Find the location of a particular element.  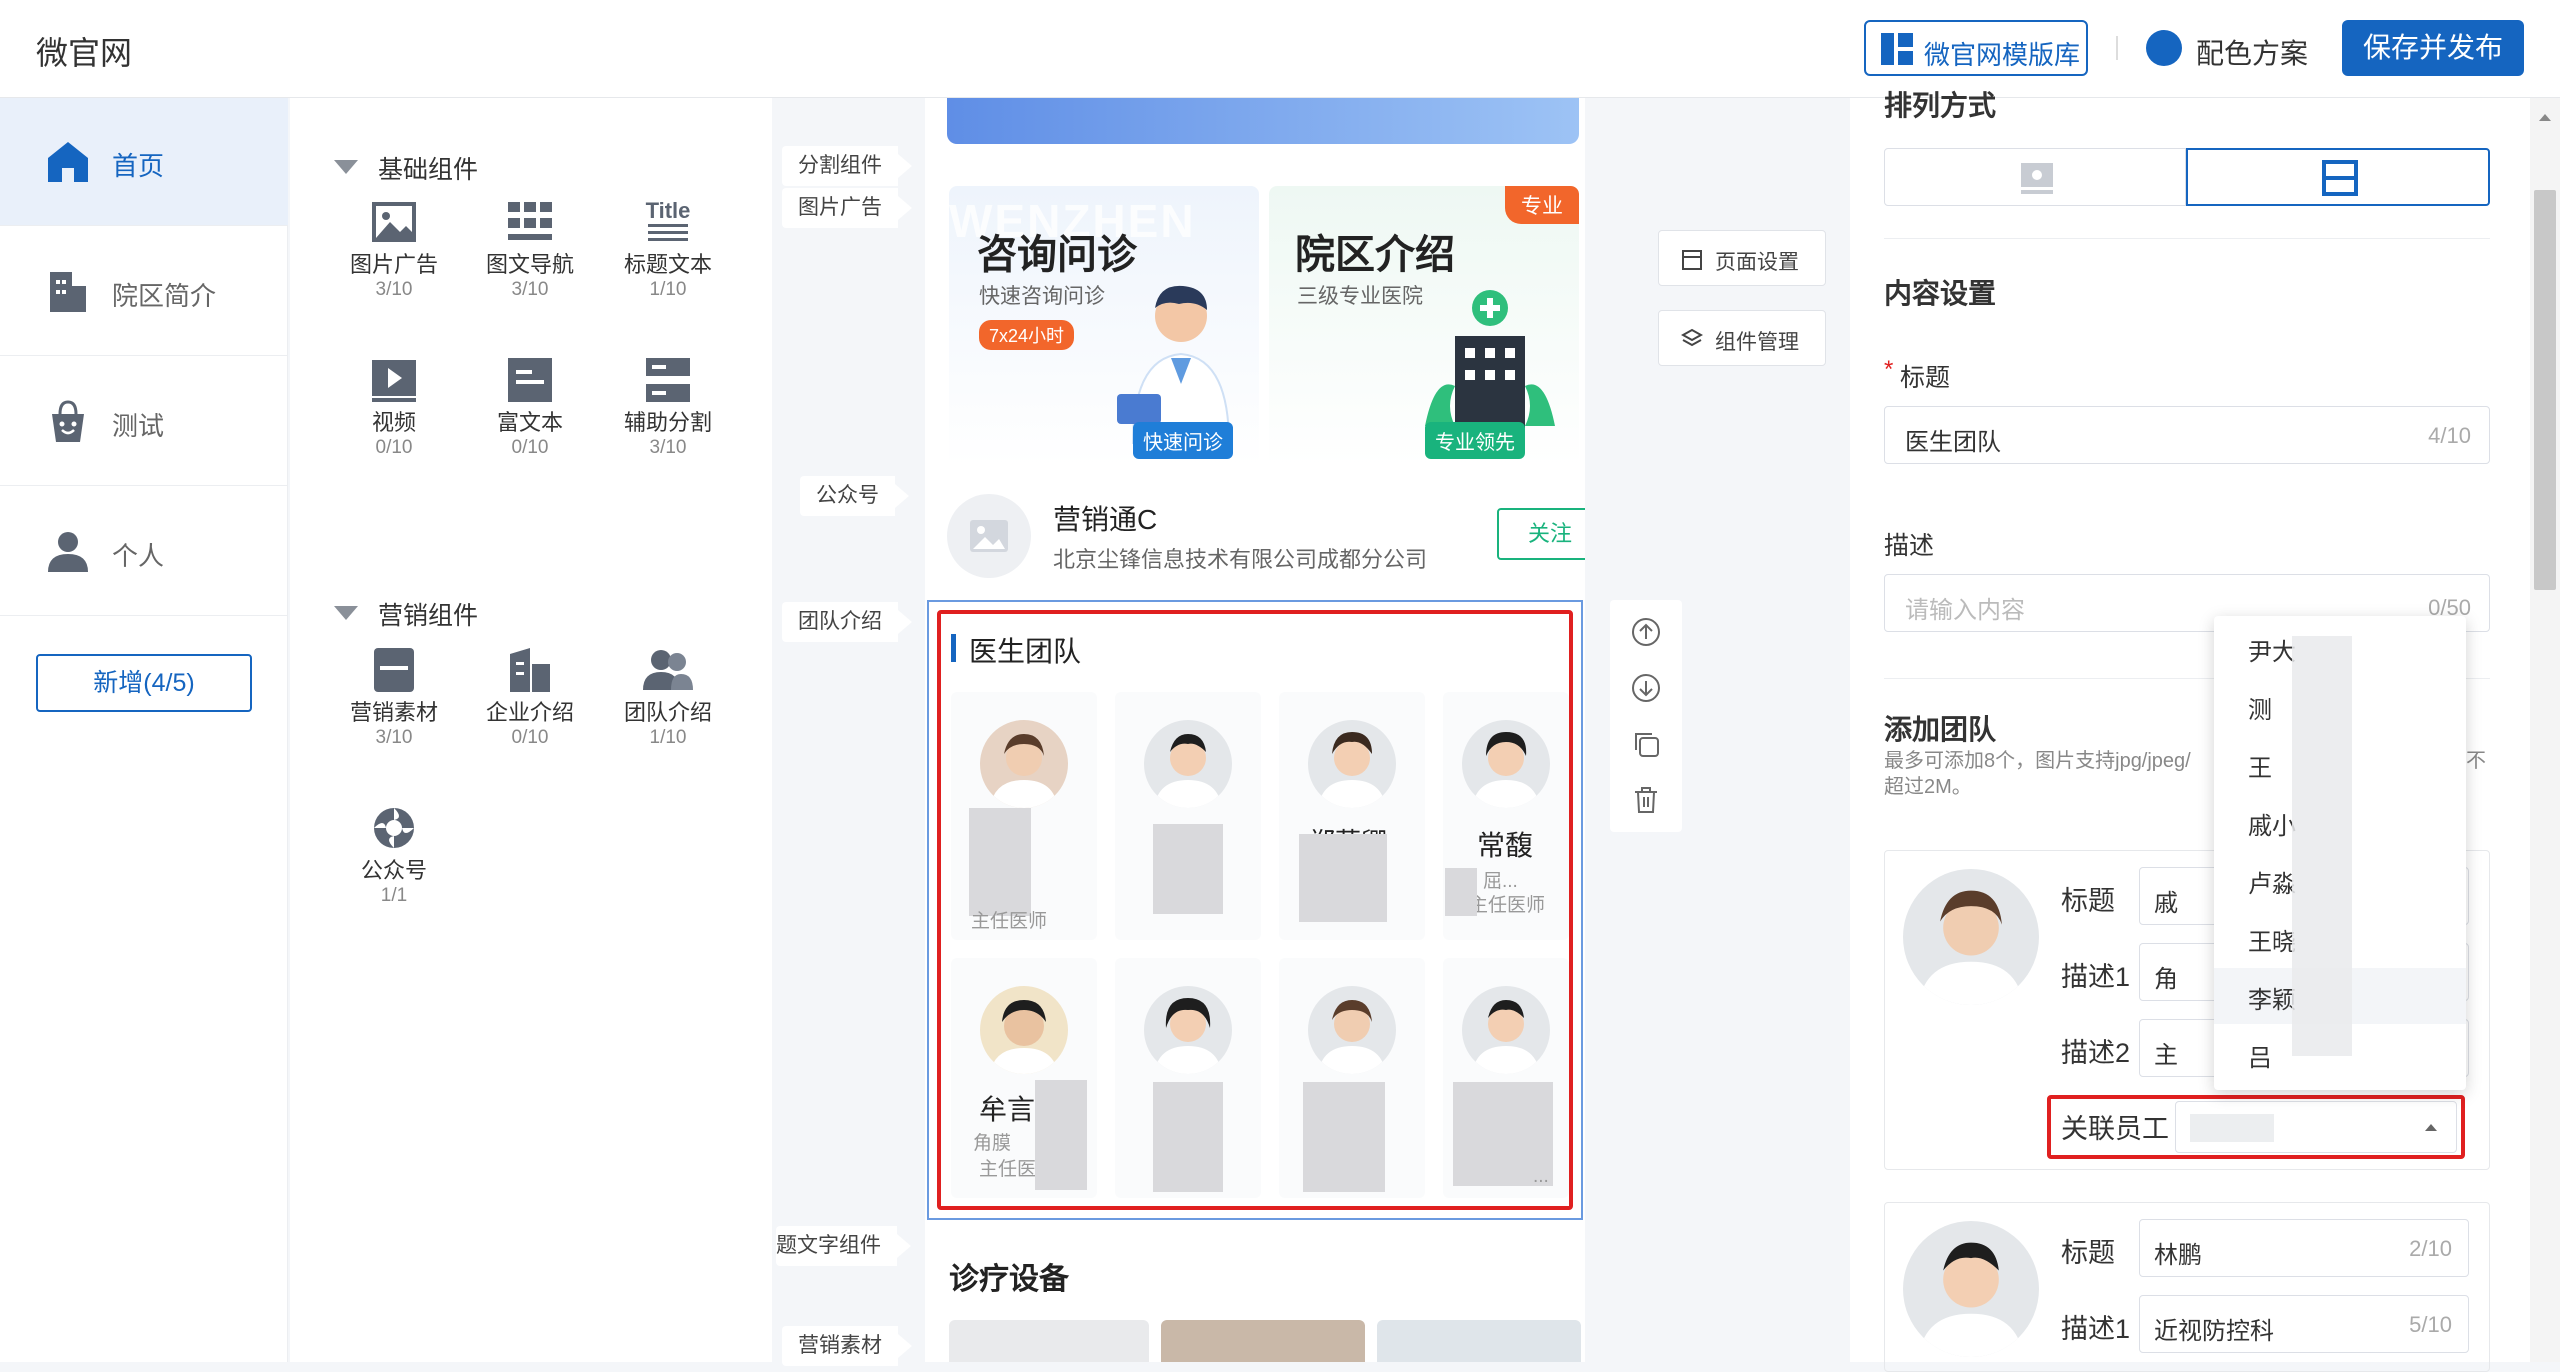

marketing-components-title: 营销组件 is located at coordinates (428, 616).